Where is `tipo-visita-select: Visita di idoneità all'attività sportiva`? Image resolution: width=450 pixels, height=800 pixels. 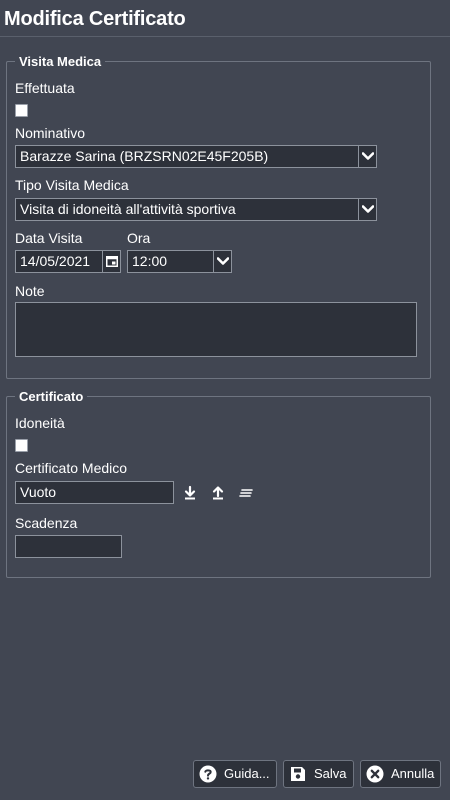 tipo-visita-select: Visita di idoneità all'attività sportiva is located at coordinates (196, 209).